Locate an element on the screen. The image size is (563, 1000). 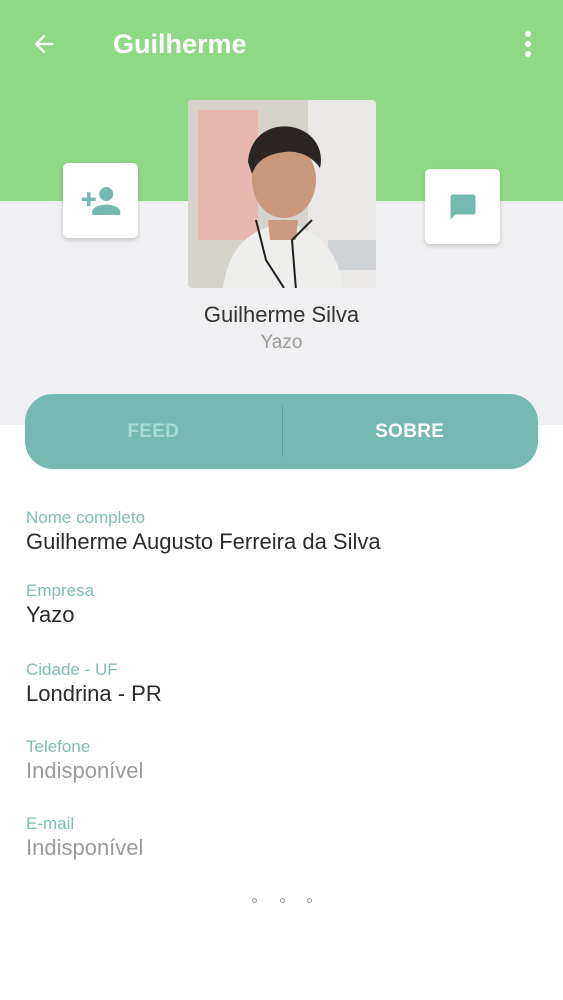
arrow-left-icon is located at coordinates (44, 44).